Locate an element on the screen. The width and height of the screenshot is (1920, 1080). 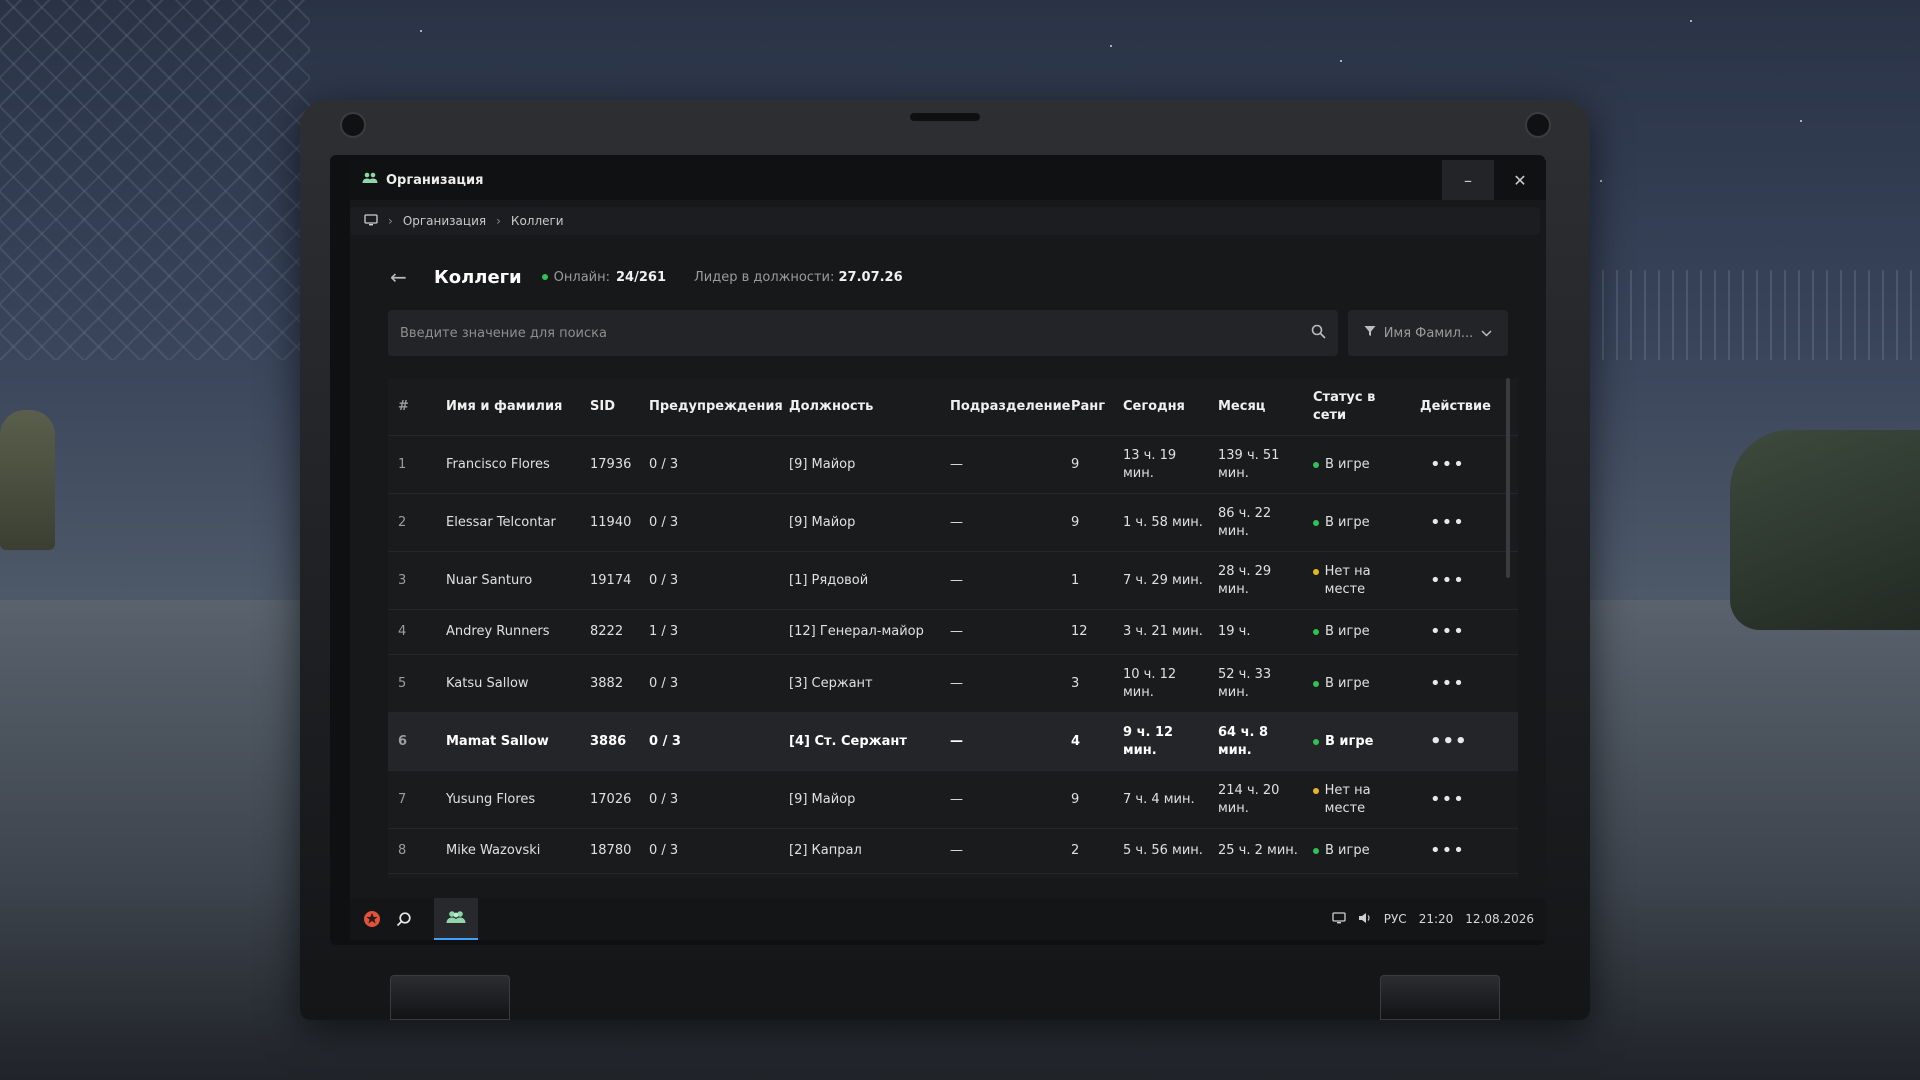
cell-month: 28 ч. 29 мин. is located at coordinates (1245, 580).